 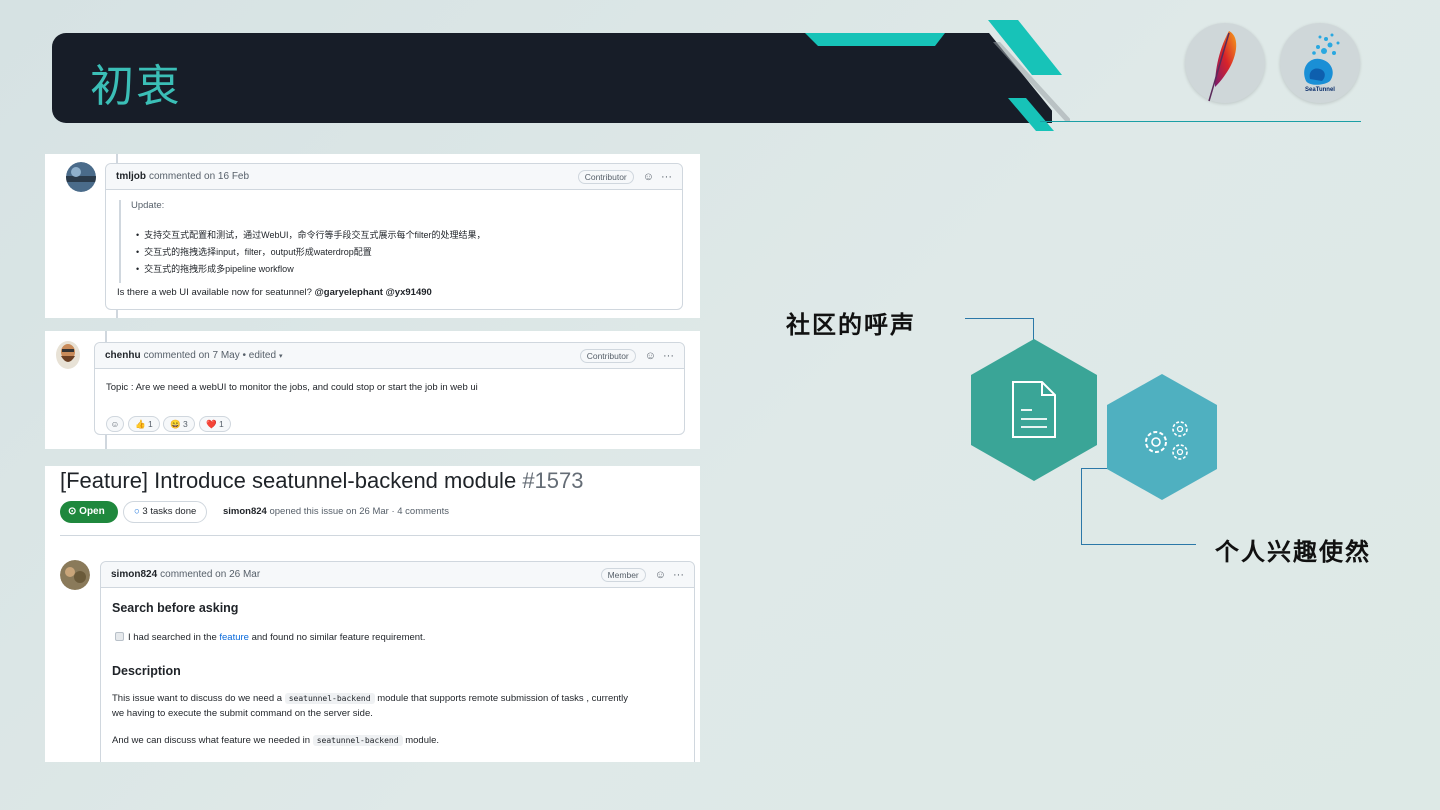 I want to click on tasks-badge: ○ 3 tasks done, so click(x=165, y=512).